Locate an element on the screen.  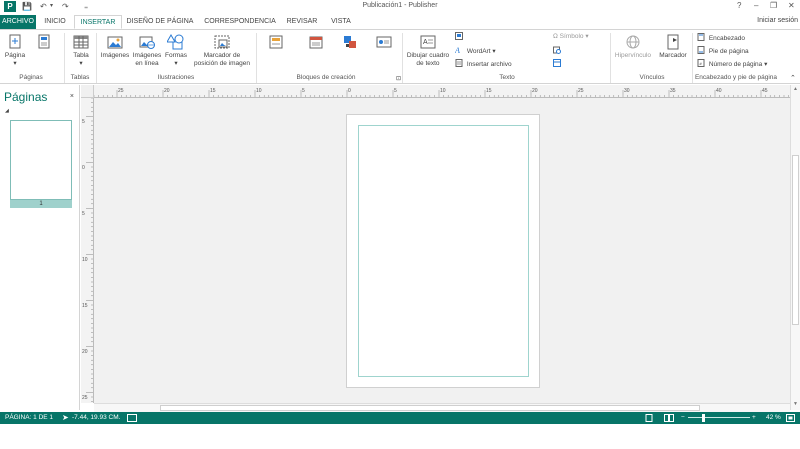
bookmark-icon is located at coordinates (673, 42).